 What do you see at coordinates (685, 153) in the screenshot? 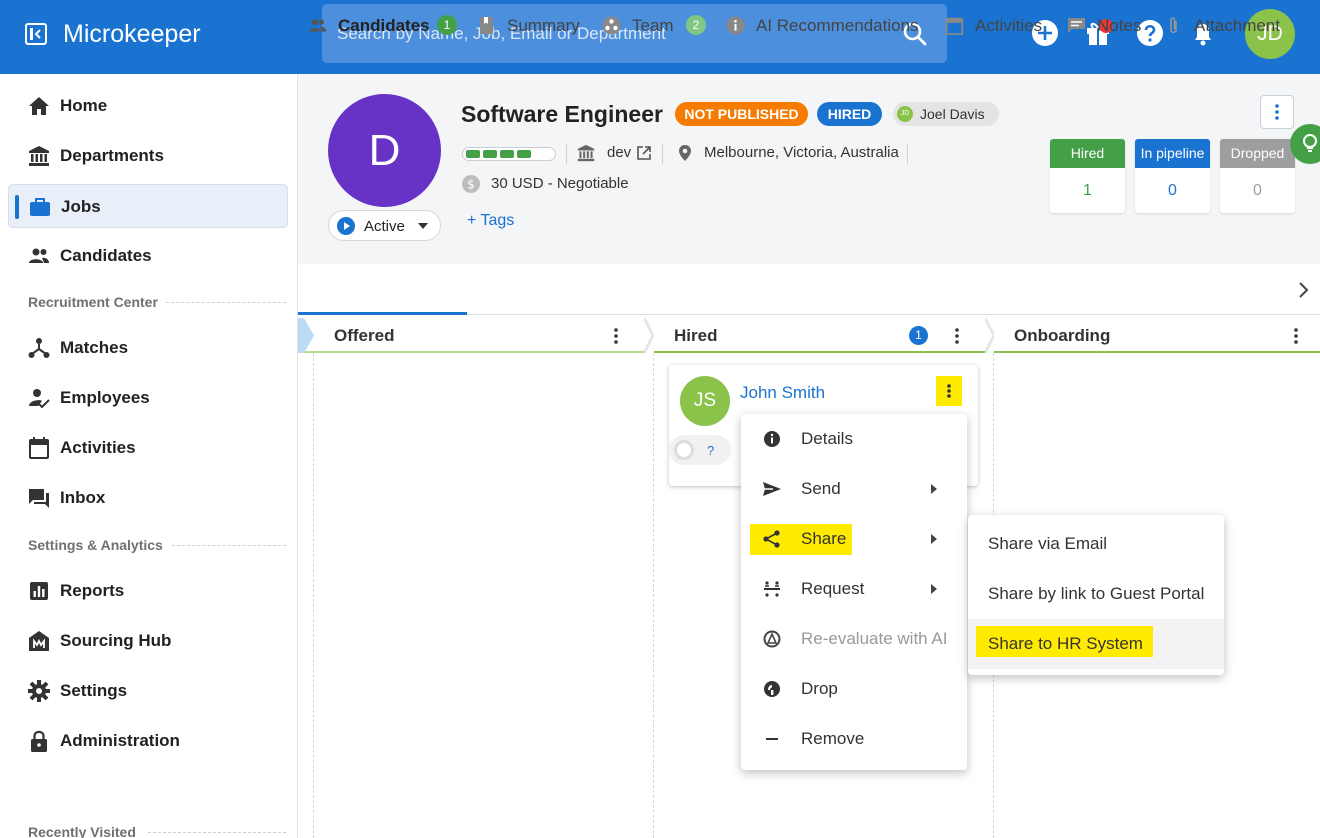
I see `location-pin-icon` at bounding box center [685, 153].